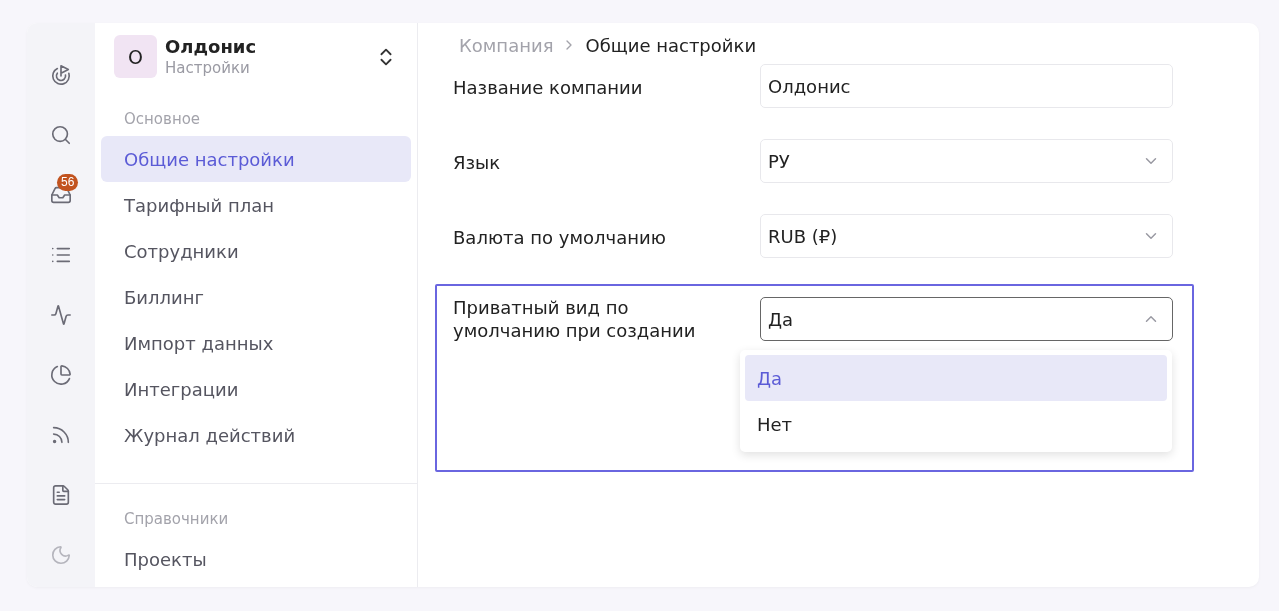  What do you see at coordinates (671, 45) in the screenshot?
I see `breadcrumb-item: Общие настройки` at bounding box center [671, 45].